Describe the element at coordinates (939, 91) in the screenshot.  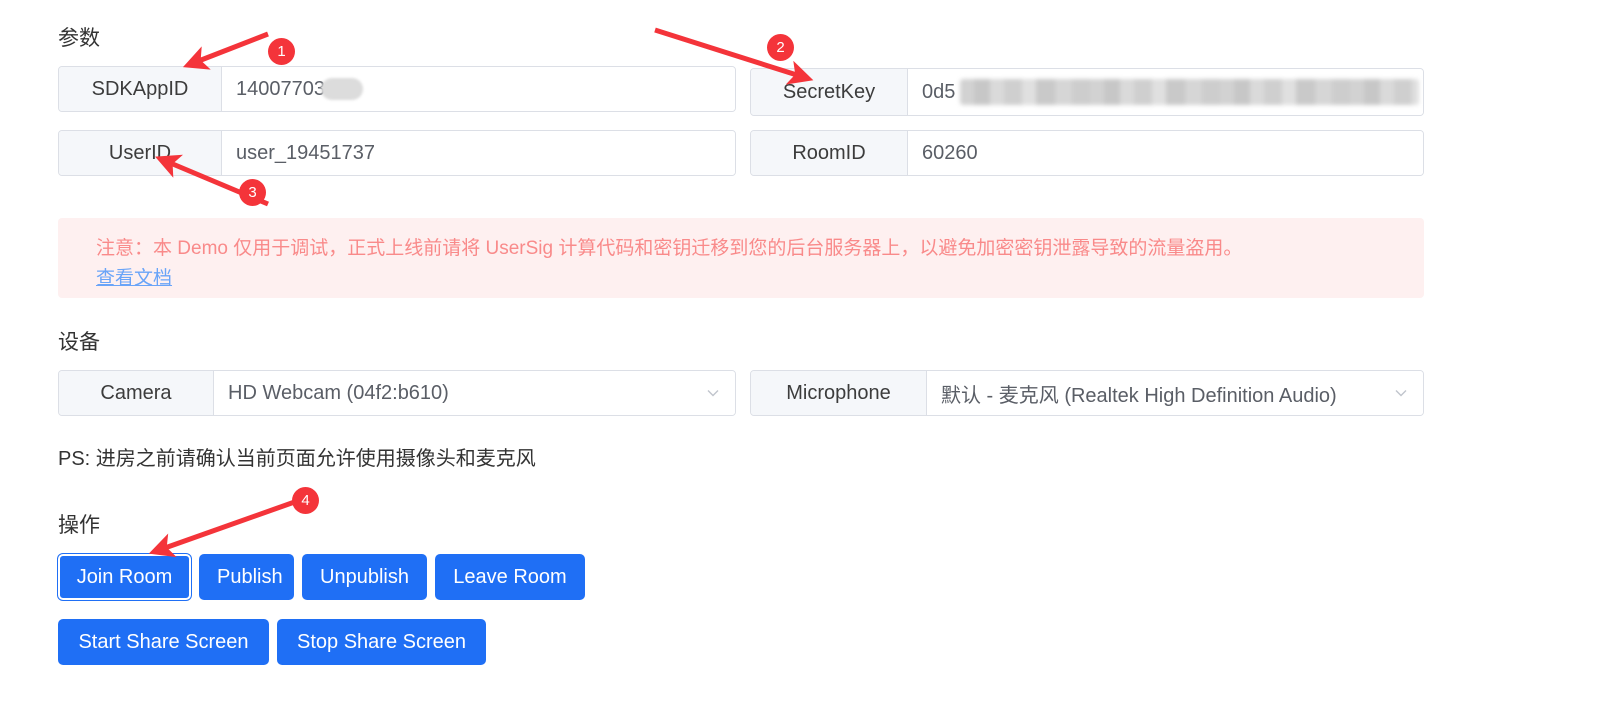
I see `secretkey-value: 0d5` at that location.